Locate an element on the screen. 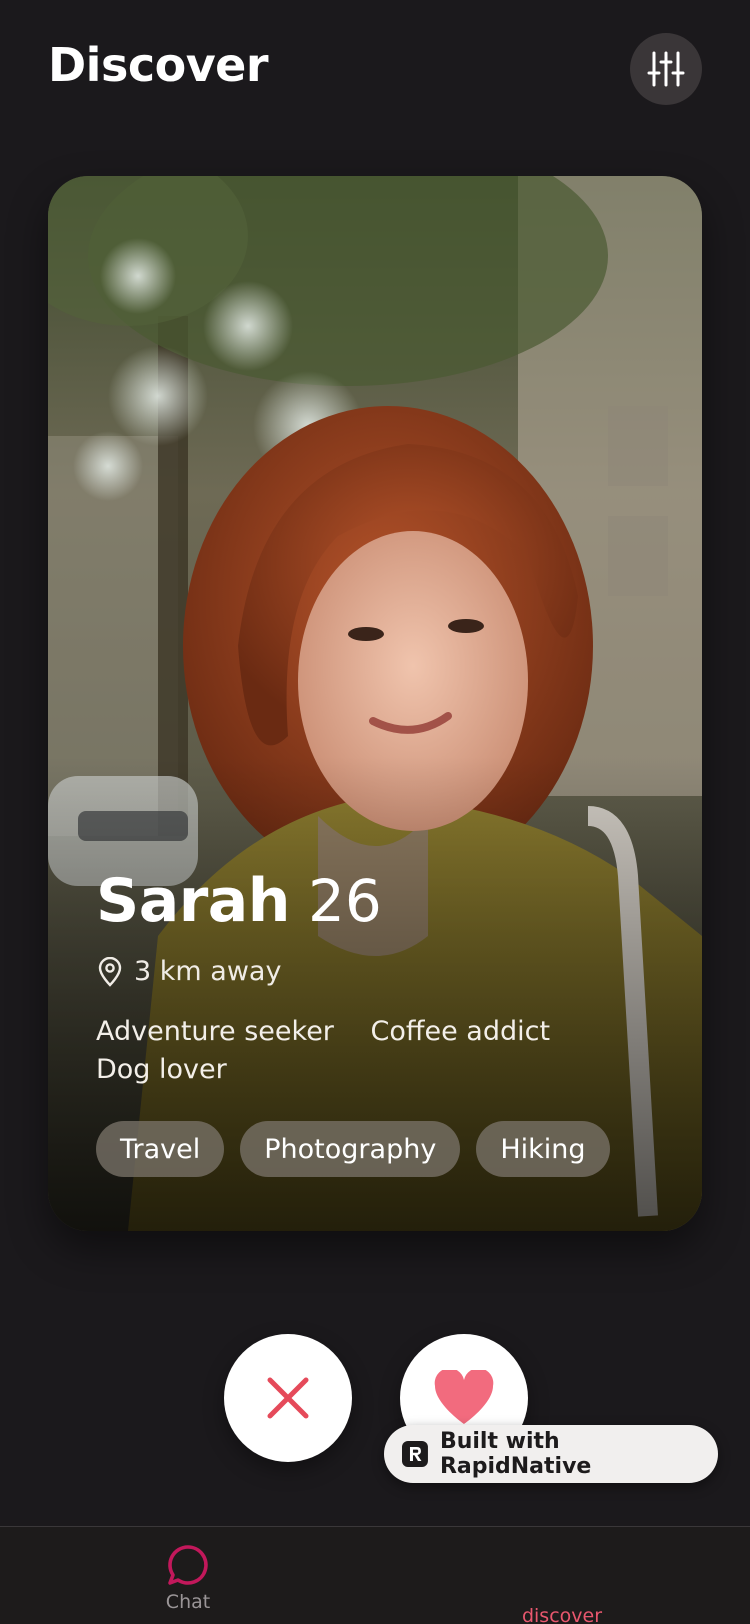 This screenshot has width=750, height=1624. tab-label: Chat is located at coordinates (188, 1602).